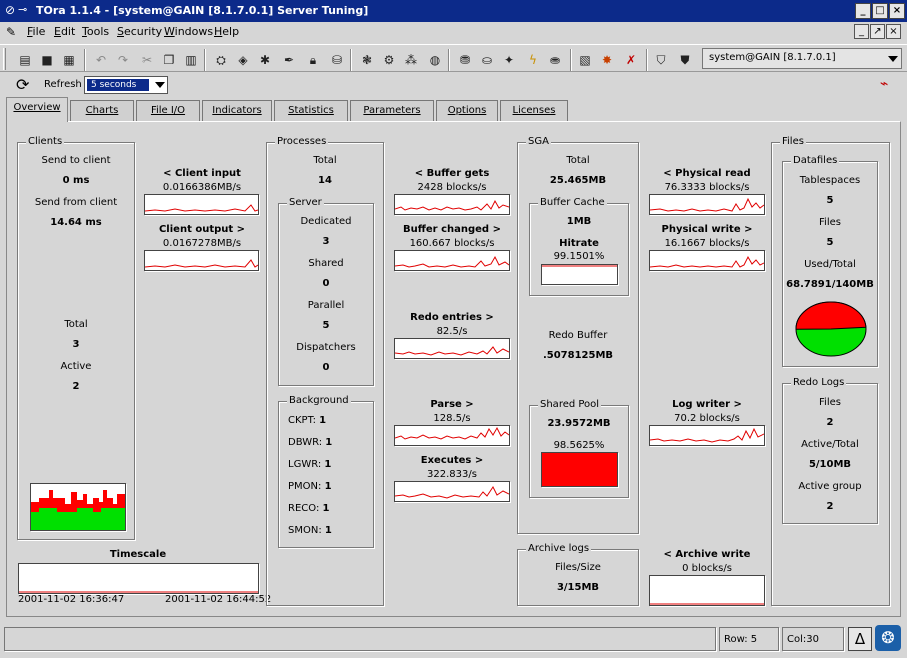 This screenshot has width=907, height=658. What do you see at coordinates (311, 110) in the screenshot?
I see `tab-statistics: Statistics` at bounding box center [311, 110].